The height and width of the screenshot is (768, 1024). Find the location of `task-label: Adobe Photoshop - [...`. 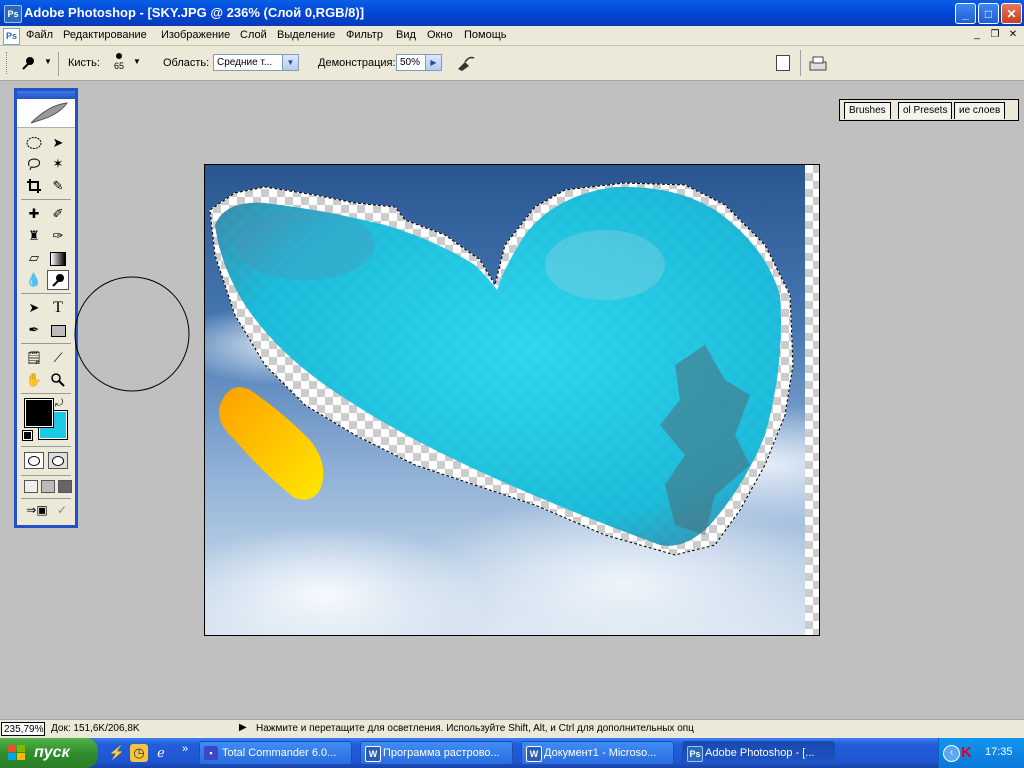

task-label: Adobe Photoshop - [... is located at coordinates (760, 753).